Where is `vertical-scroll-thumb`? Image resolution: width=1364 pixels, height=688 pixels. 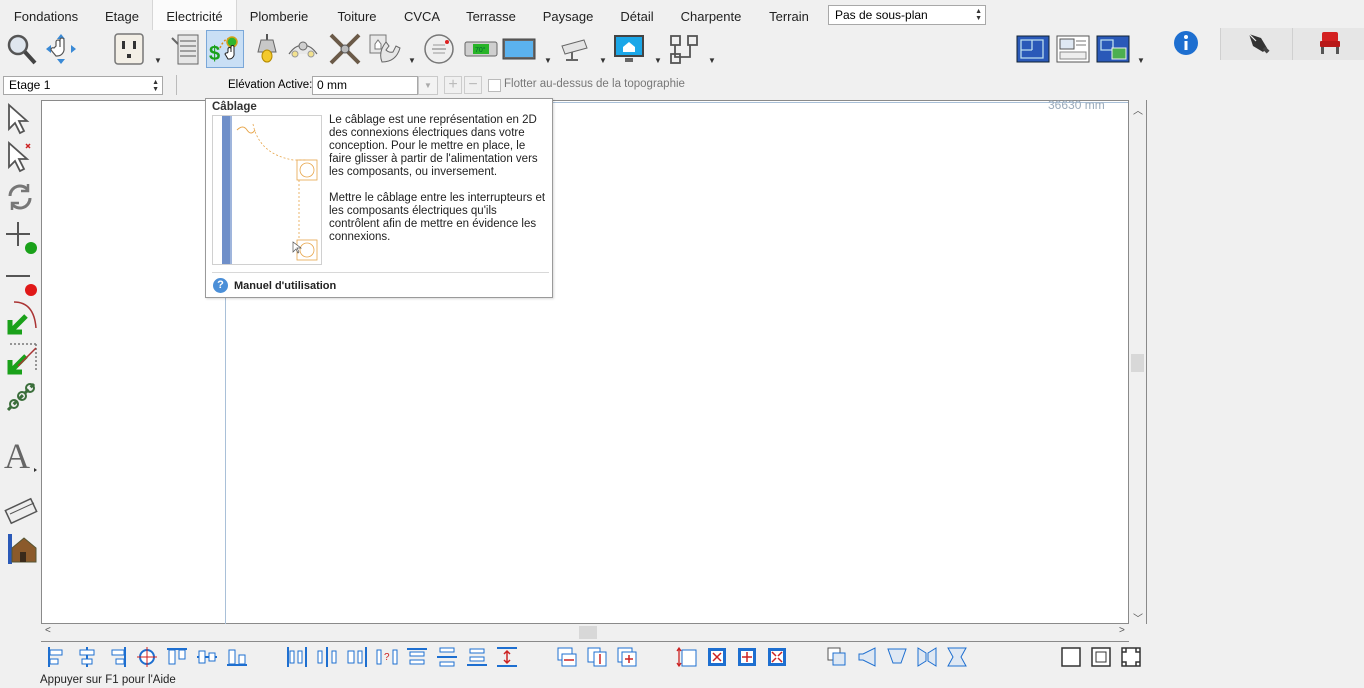
vertical-scroll-thumb is located at coordinates (1137, 363).